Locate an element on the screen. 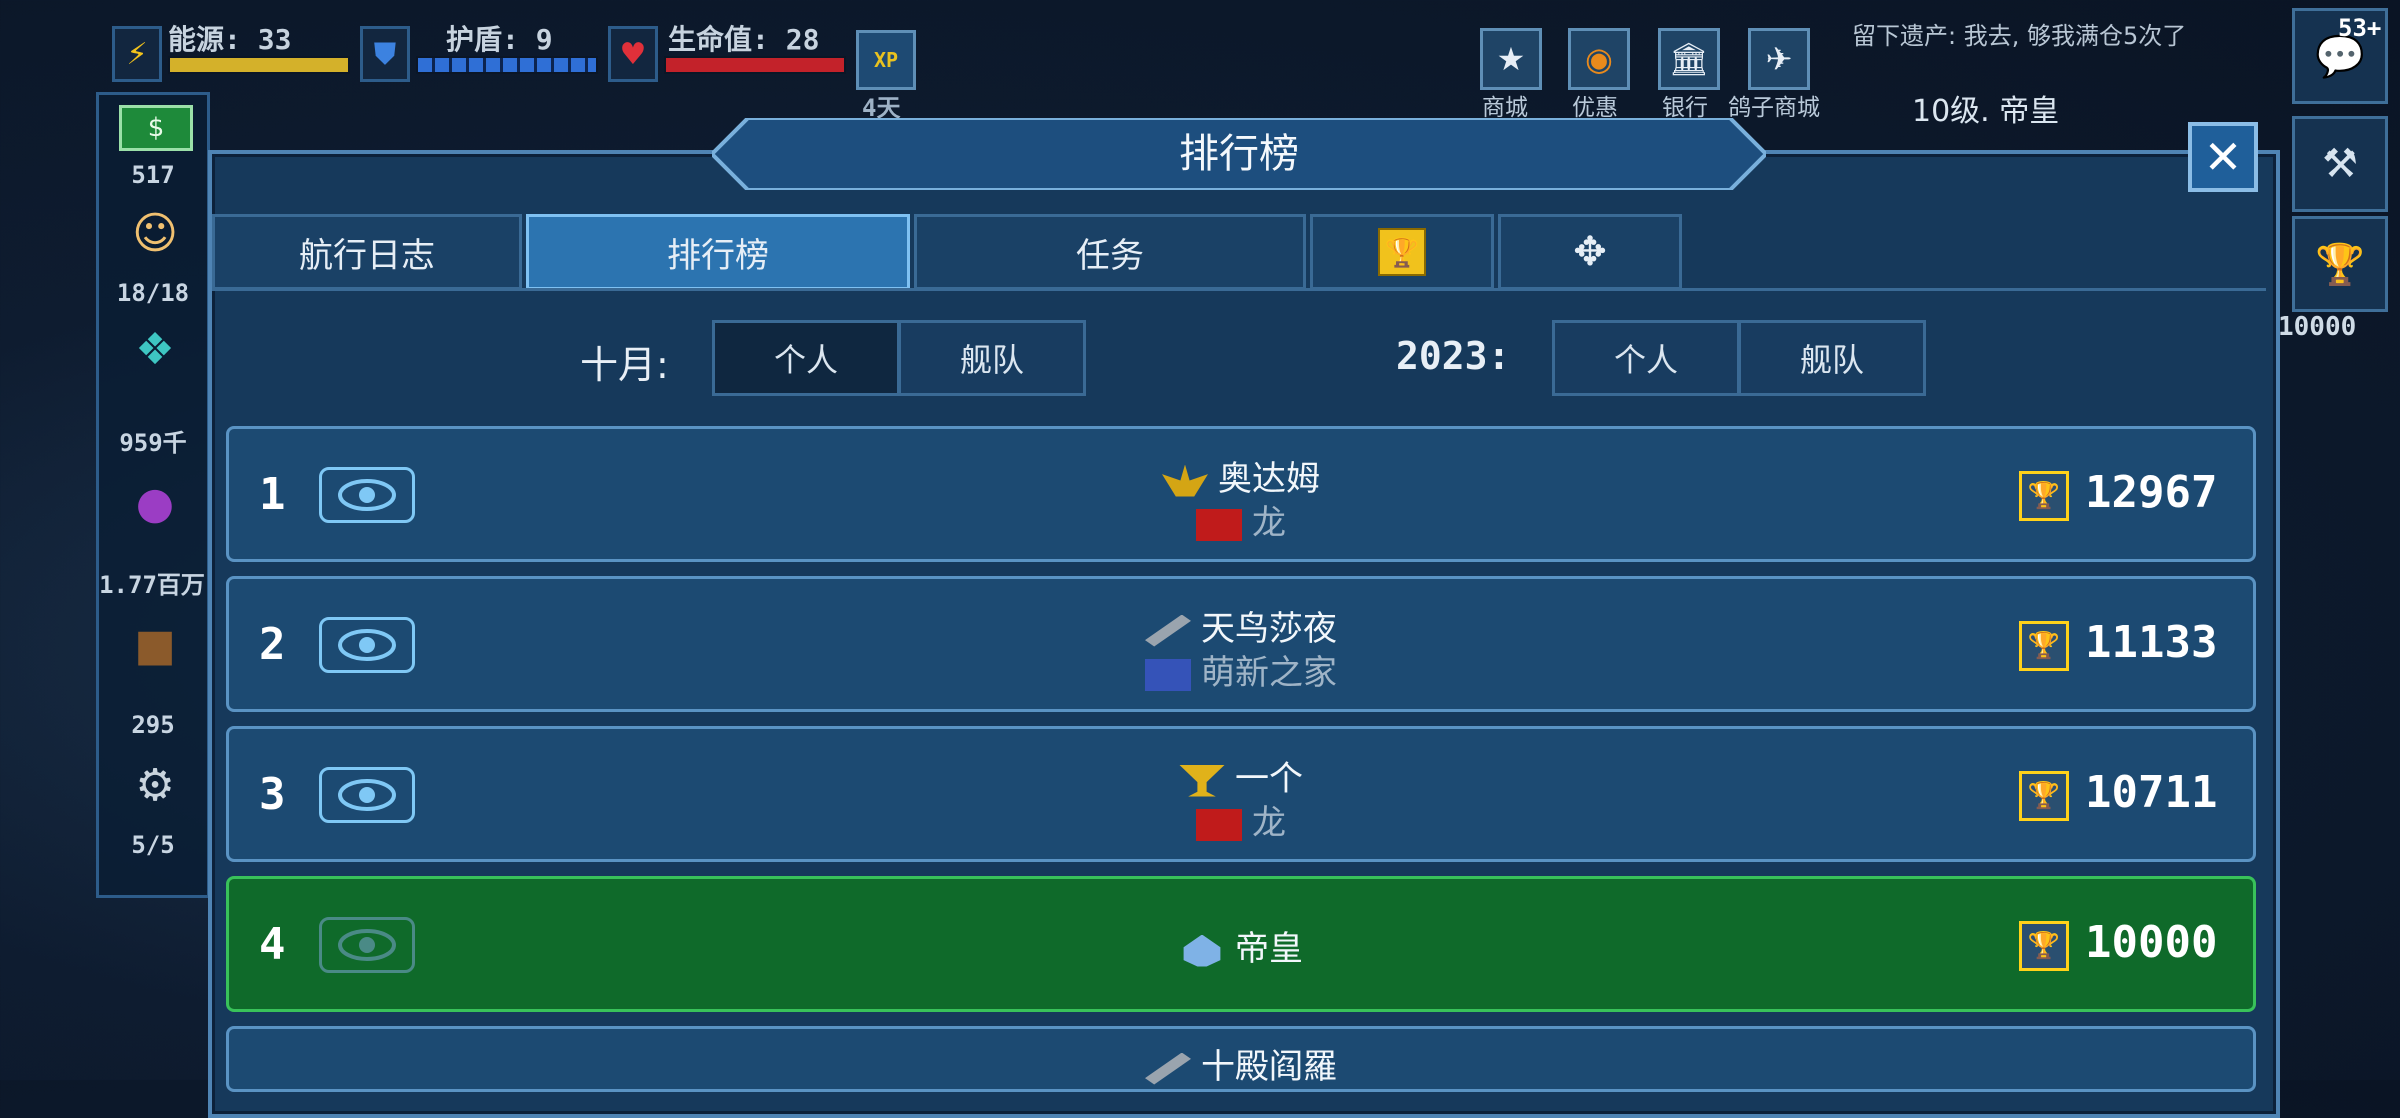 Image resolution: width=2400 pixels, height=1118 pixels. chat-message: 留下遗产: 我去, 够我满仓5次了 is located at coordinates (2019, 33).